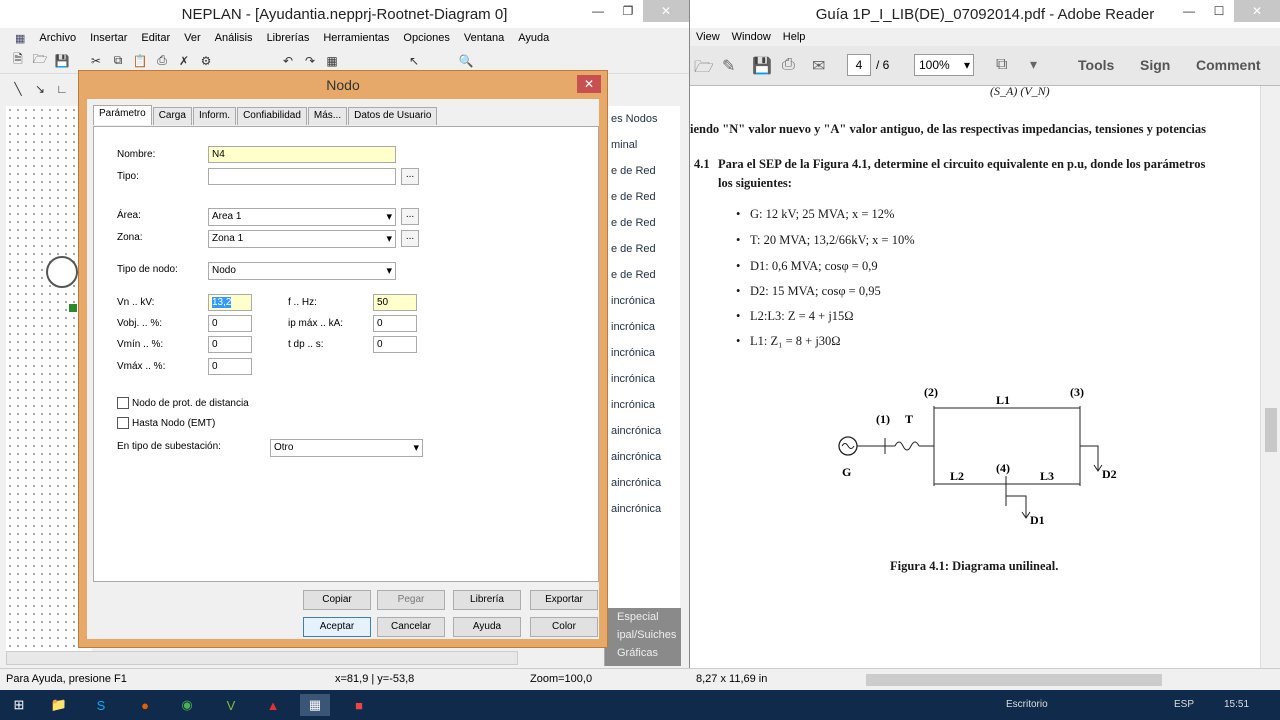 The image size is (1280, 720). I want to click on tdp-field: 0, so click(395, 344).